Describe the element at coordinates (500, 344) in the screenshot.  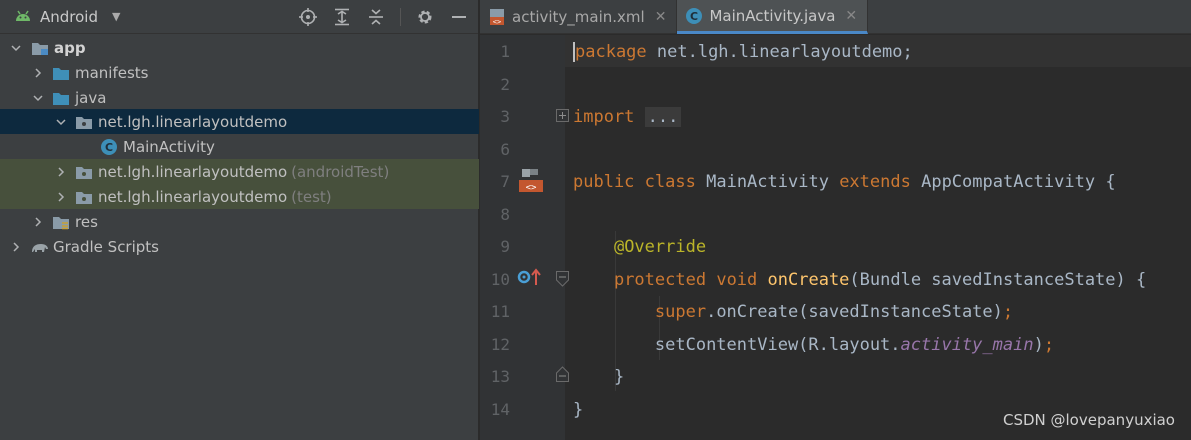
I see `line-number: 12` at that location.